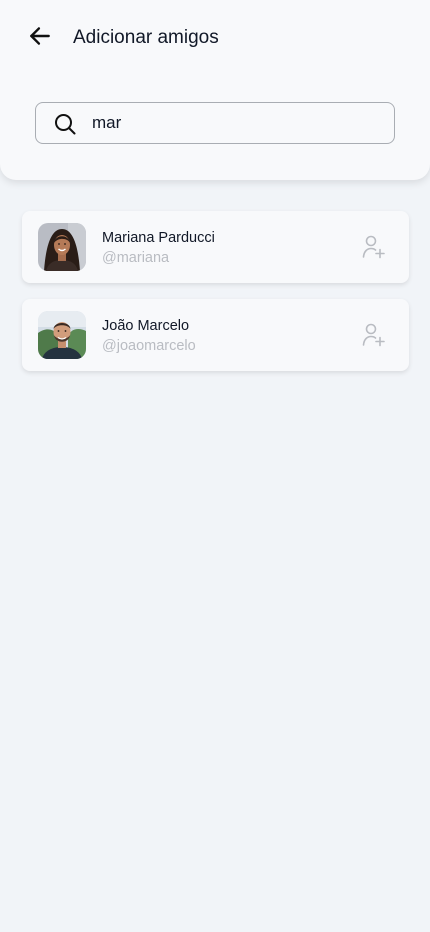  Describe the element at coordinates (237, 123) in the screenshot. I see `search-input` at that location.